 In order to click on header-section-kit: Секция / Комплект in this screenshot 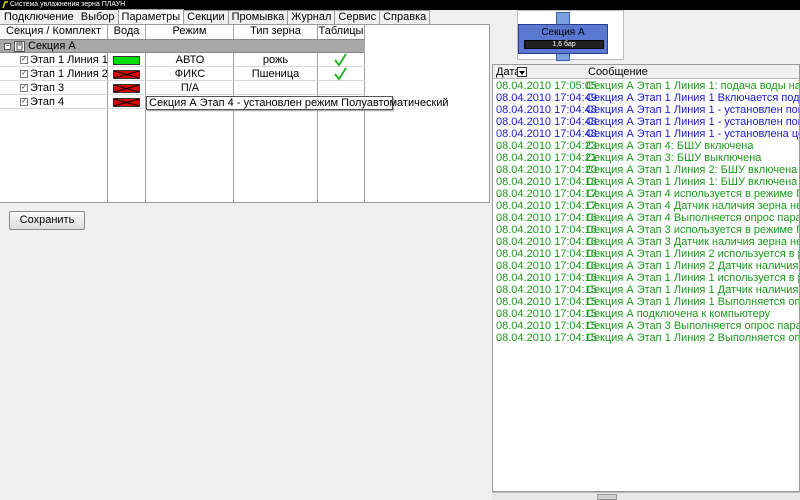, I will do `click(54, 32)`.